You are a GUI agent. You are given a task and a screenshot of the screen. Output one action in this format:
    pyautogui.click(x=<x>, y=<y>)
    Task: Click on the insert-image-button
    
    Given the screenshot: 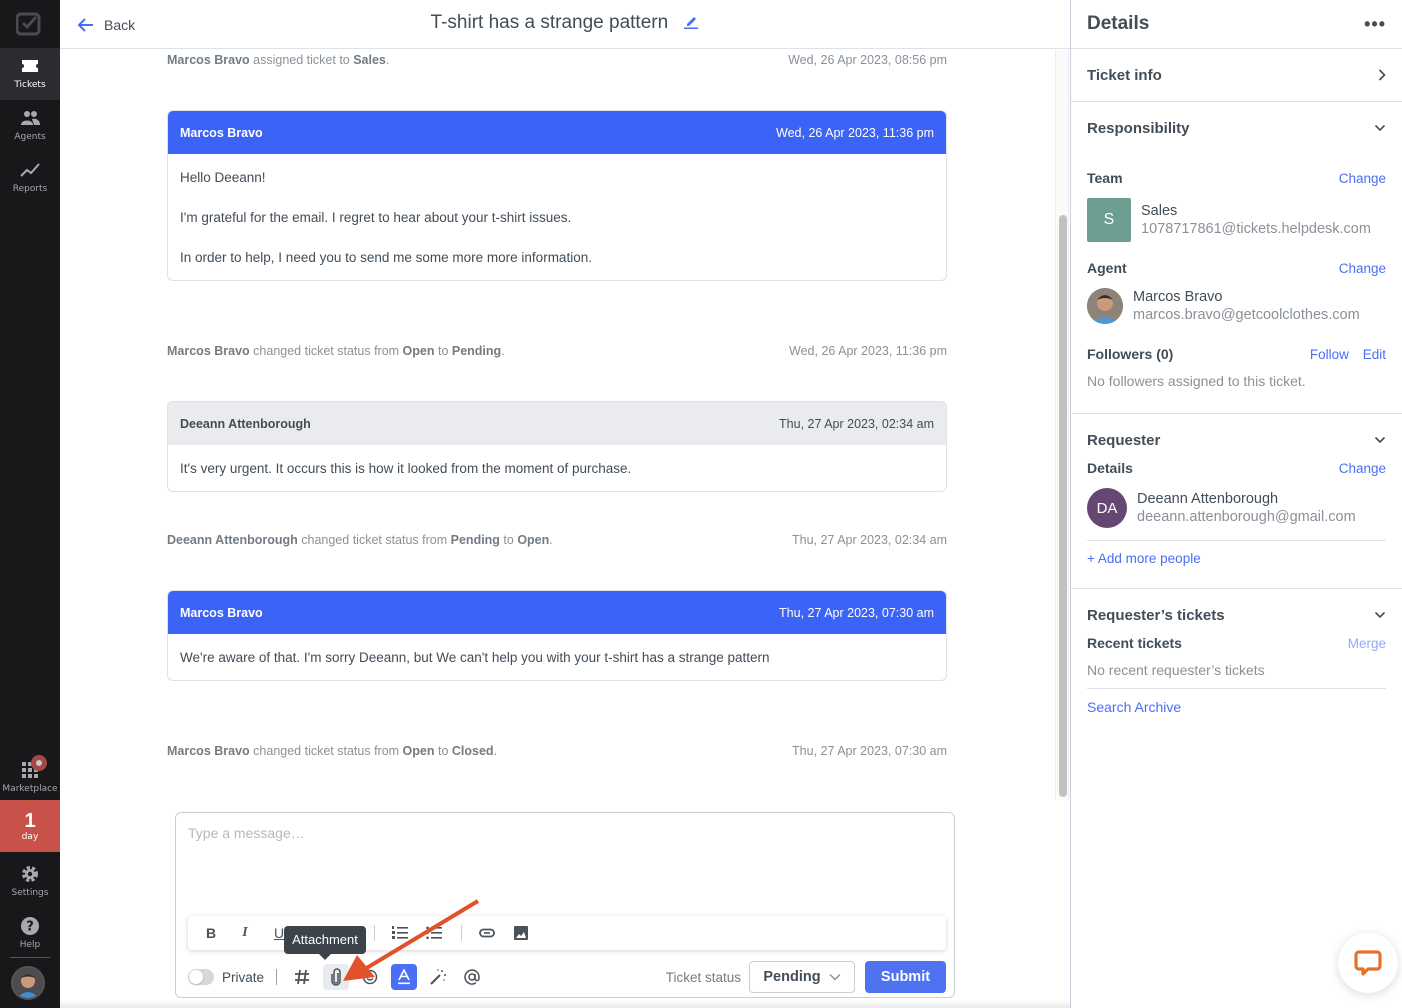 What is the action you would take?
    pyautogui.click(x=521, y=933)
    